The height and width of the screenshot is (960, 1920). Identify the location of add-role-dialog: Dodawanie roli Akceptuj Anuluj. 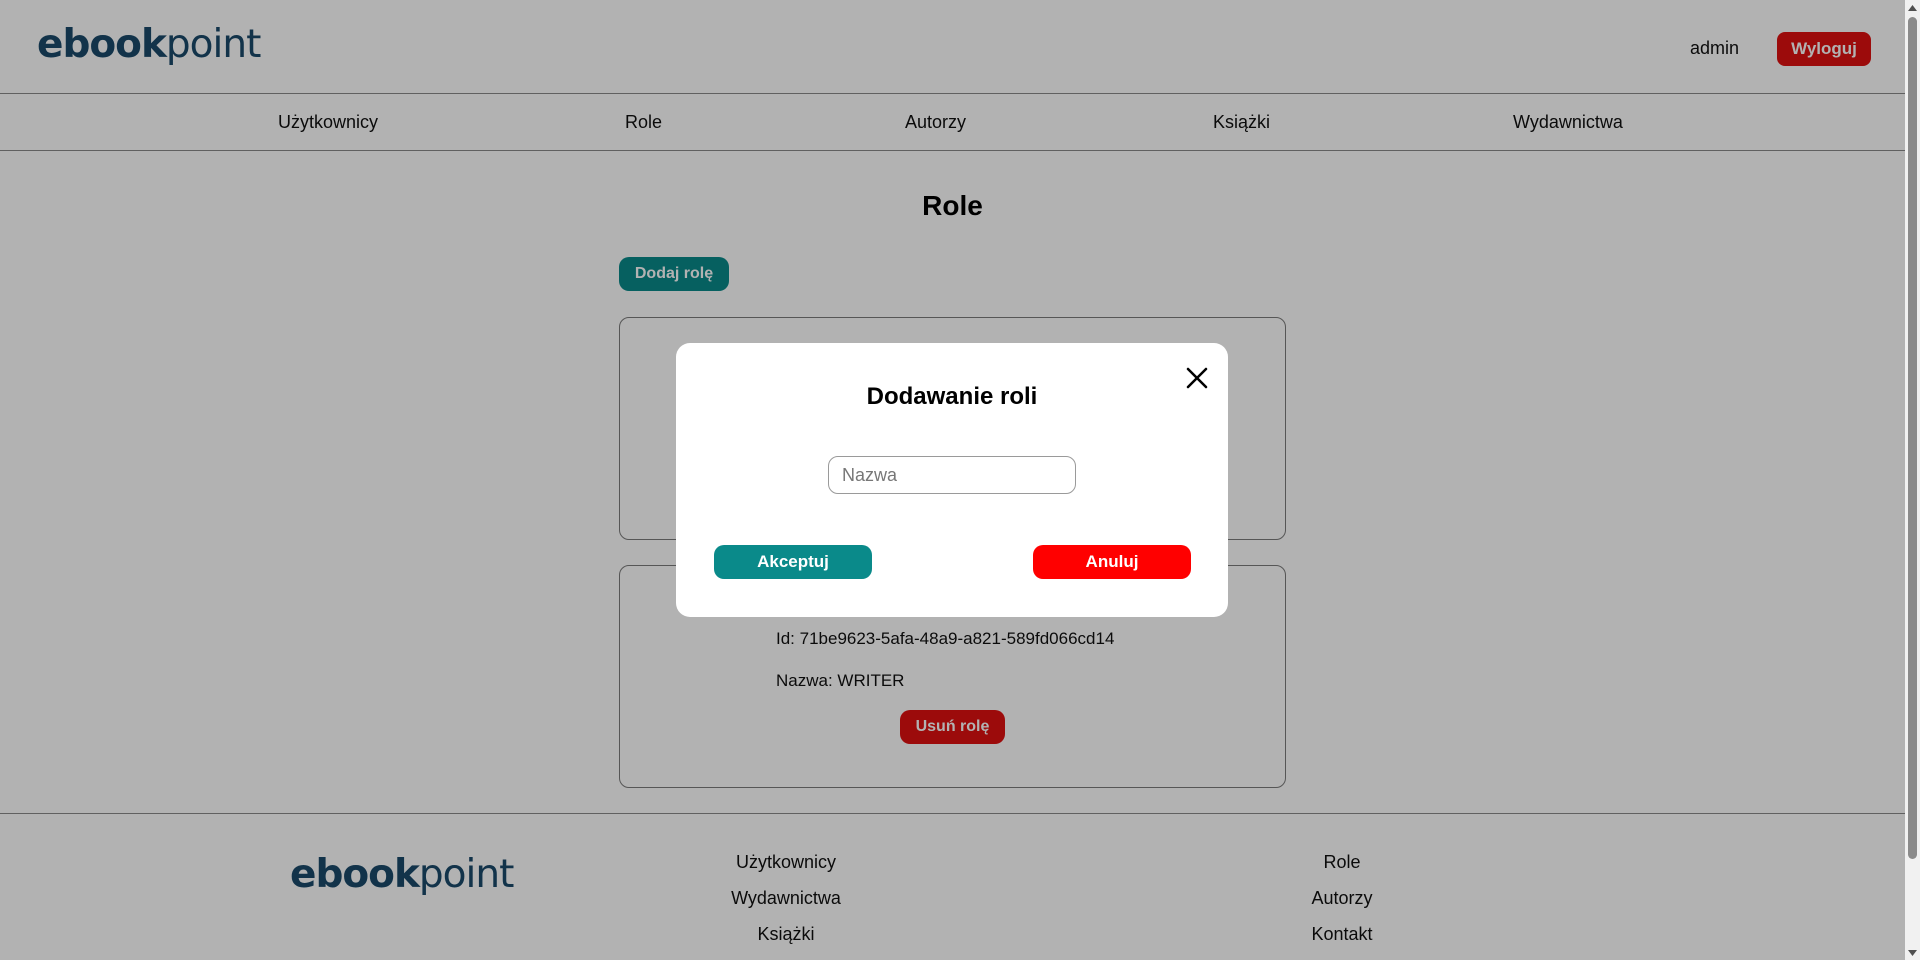
(952, 480).